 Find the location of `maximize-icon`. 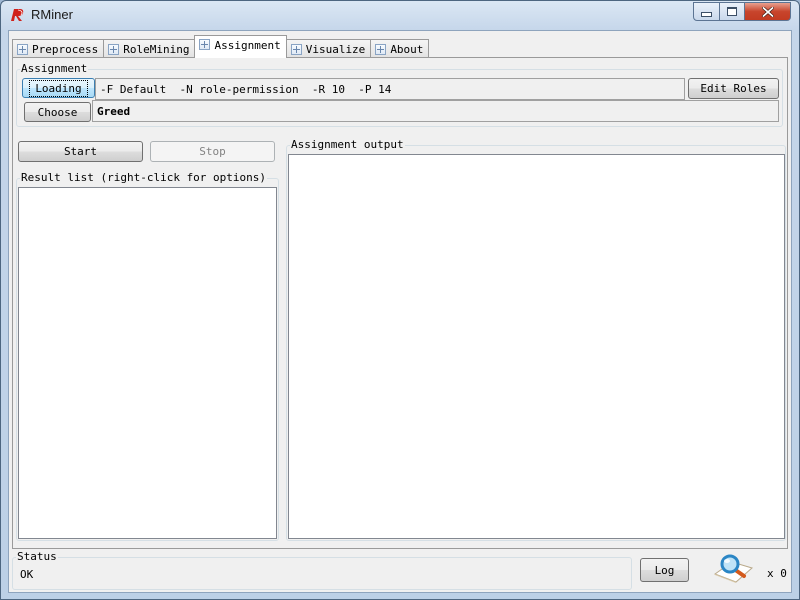

maximize-icon is located at coordinates (732, 11).